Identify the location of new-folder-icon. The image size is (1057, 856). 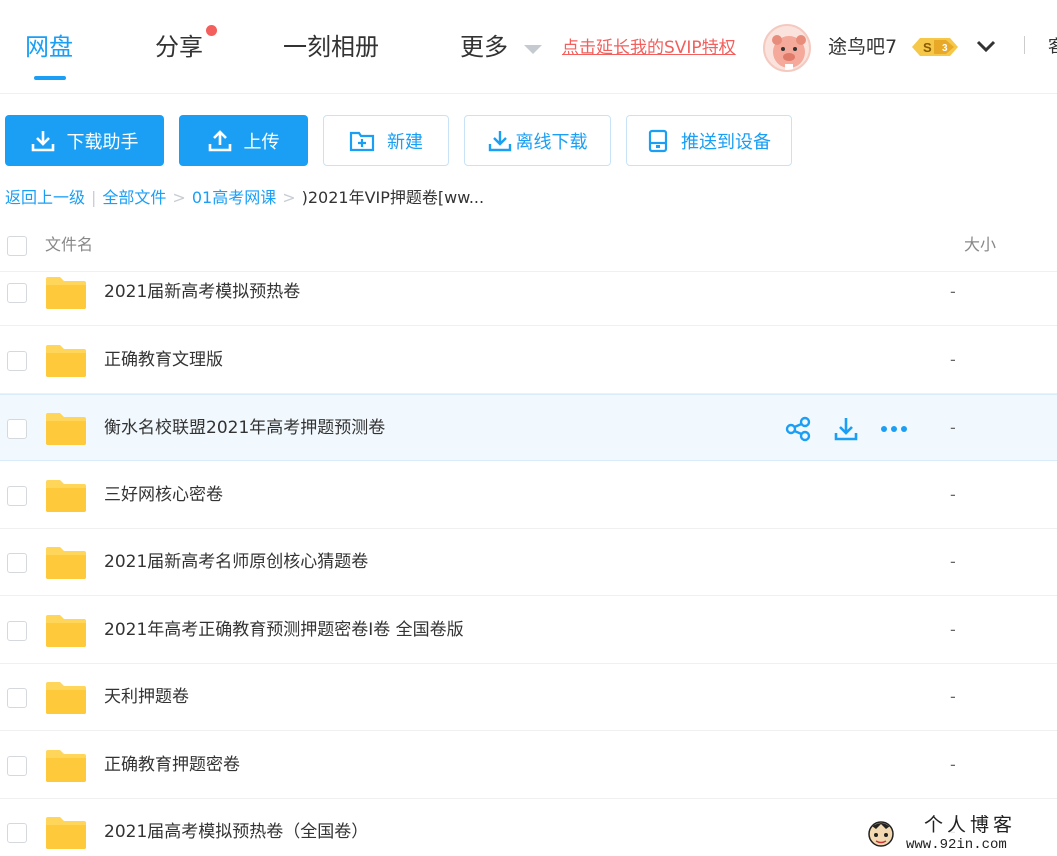
(362, 141).